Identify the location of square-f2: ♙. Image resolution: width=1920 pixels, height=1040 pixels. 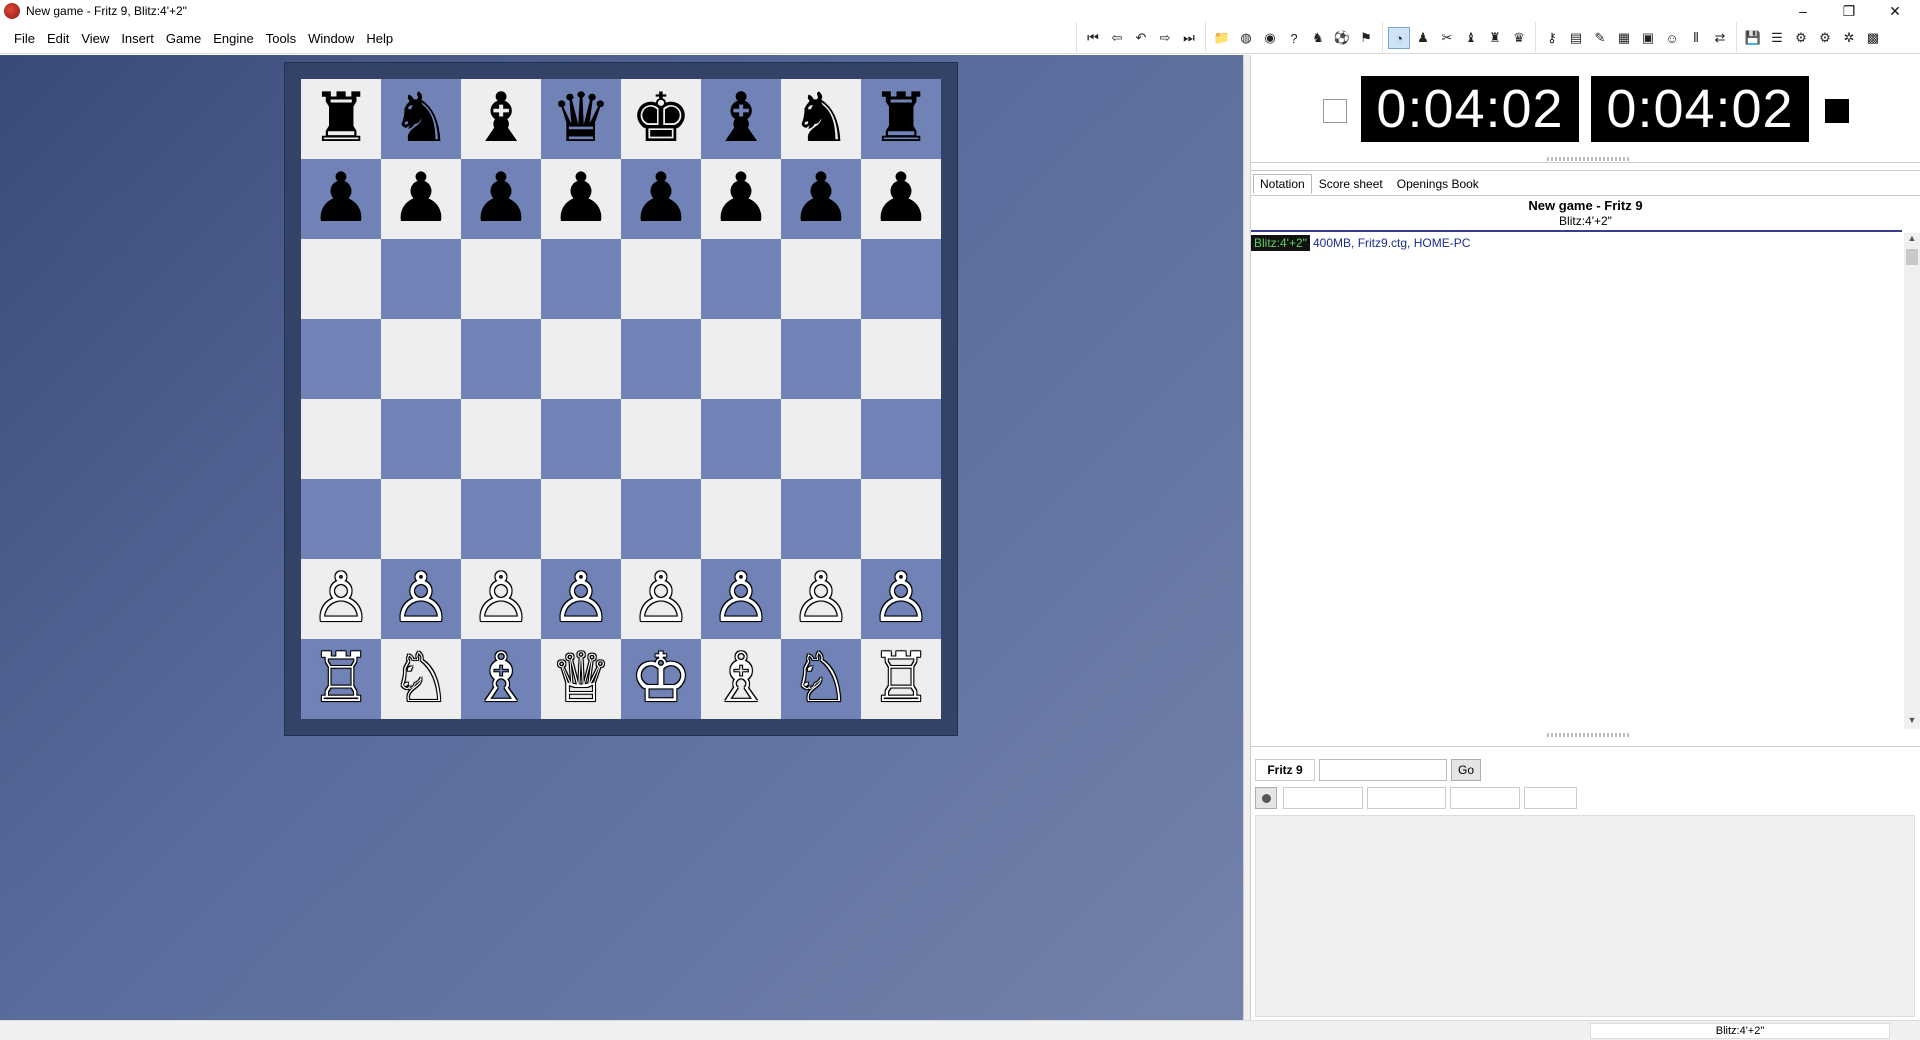
(741, 599).